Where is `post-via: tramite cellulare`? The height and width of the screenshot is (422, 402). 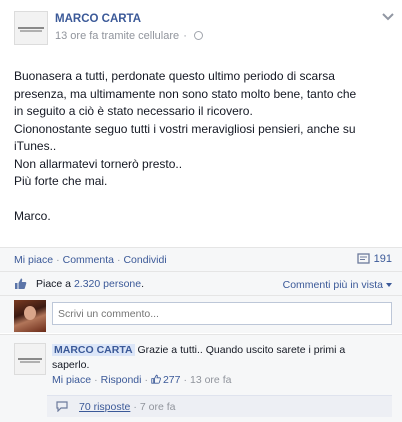
post-via: tramite cellulare is located at coordinates (140, 36).